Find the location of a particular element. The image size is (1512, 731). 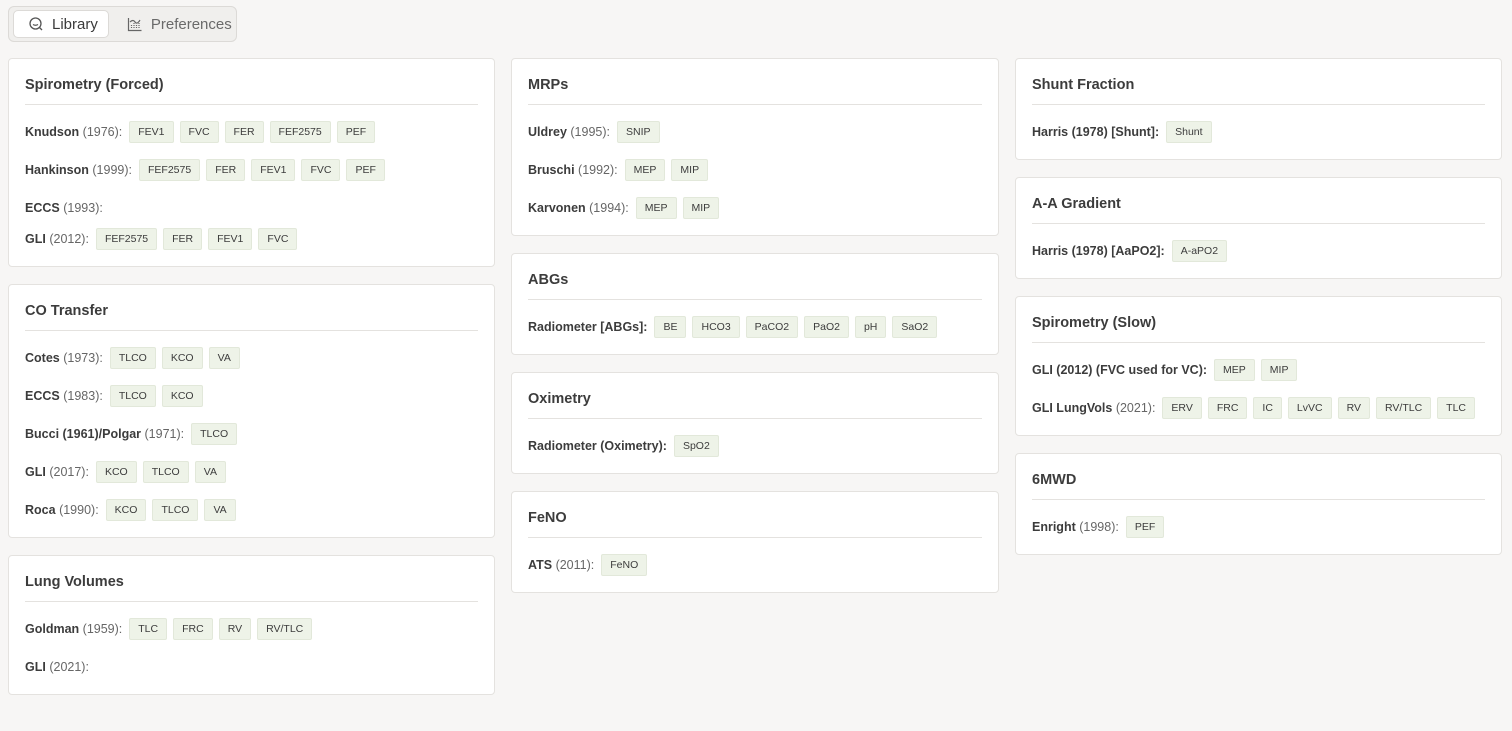

reference-name: ECCS is located at coordinates (42, 208).